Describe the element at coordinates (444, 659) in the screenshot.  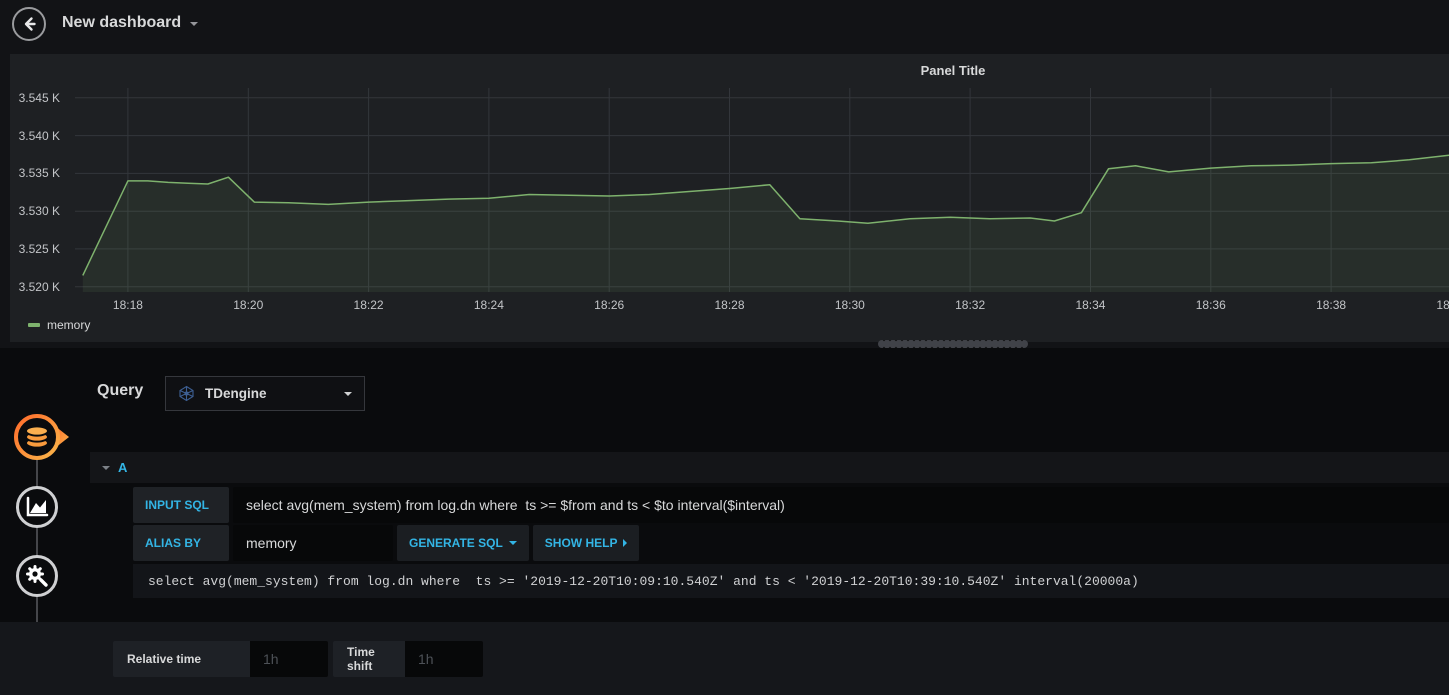
I see `time-shift-field` at that location.